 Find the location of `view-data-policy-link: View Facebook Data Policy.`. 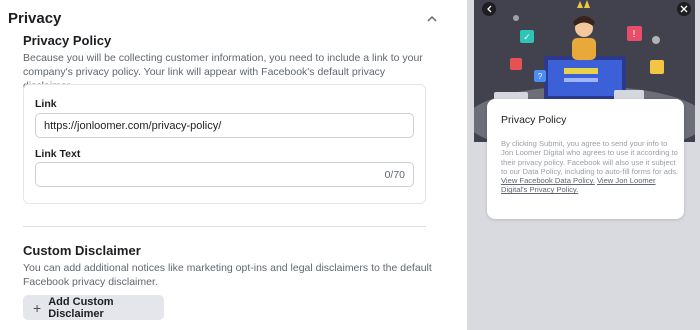

view-data-policy-link: View Facebook Data Policy. is located at coordinates (548, 180).